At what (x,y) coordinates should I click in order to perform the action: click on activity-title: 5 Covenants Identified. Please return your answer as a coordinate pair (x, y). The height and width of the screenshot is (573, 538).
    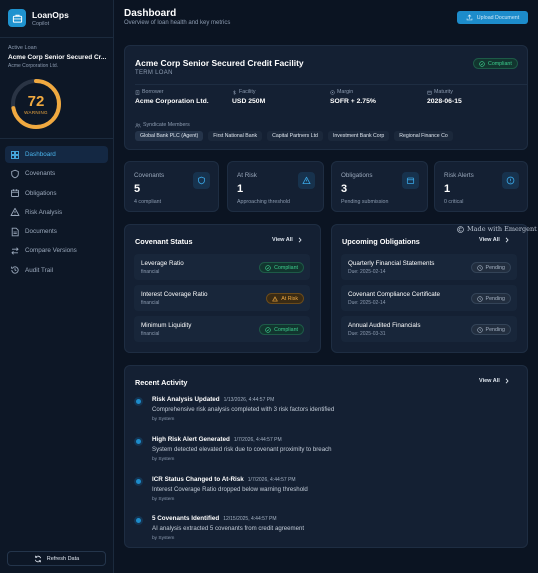
    Looking at the image, I should click on (186, 518).